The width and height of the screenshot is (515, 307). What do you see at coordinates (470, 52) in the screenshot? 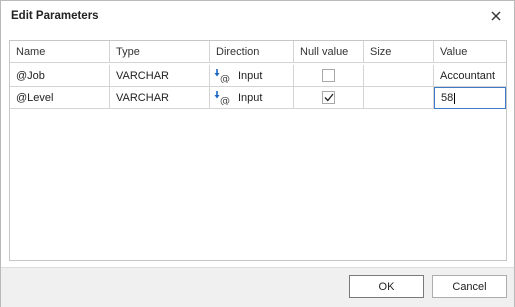
I see `column-header-value: Value` at bounding box center [470, 52].